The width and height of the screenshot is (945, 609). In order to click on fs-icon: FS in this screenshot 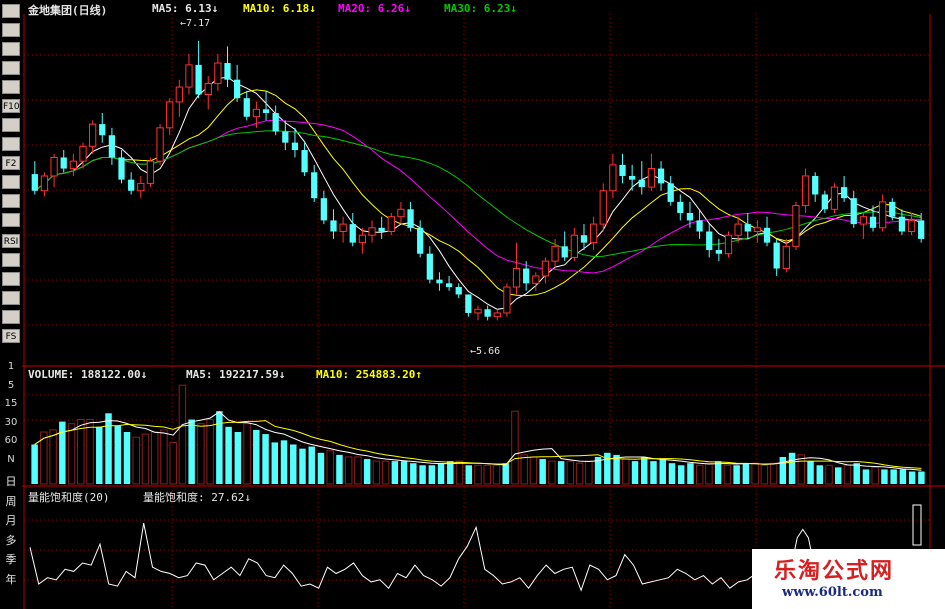, I will do `click(11, 336)`.